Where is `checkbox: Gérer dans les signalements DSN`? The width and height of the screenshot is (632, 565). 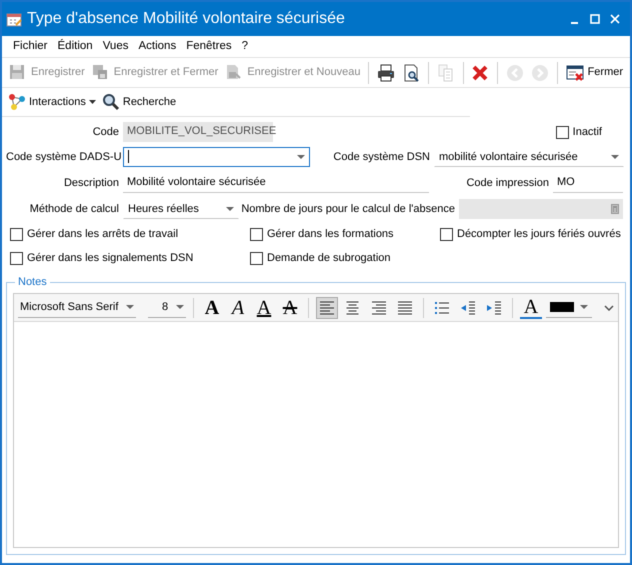 checkbox: Gérer dans les signalements DSN is located at coordinates (130, 258).